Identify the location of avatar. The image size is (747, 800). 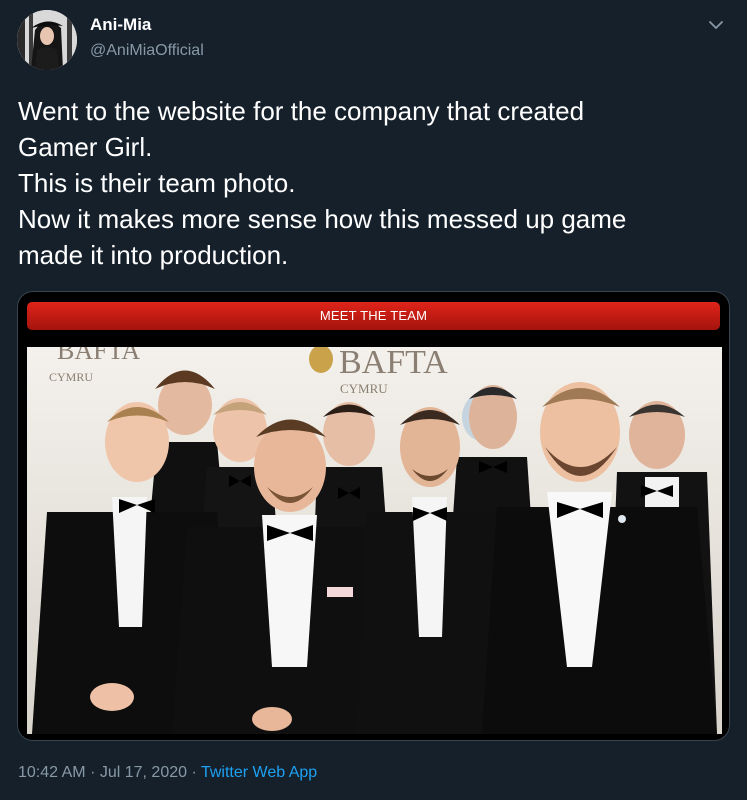
(47, 40).